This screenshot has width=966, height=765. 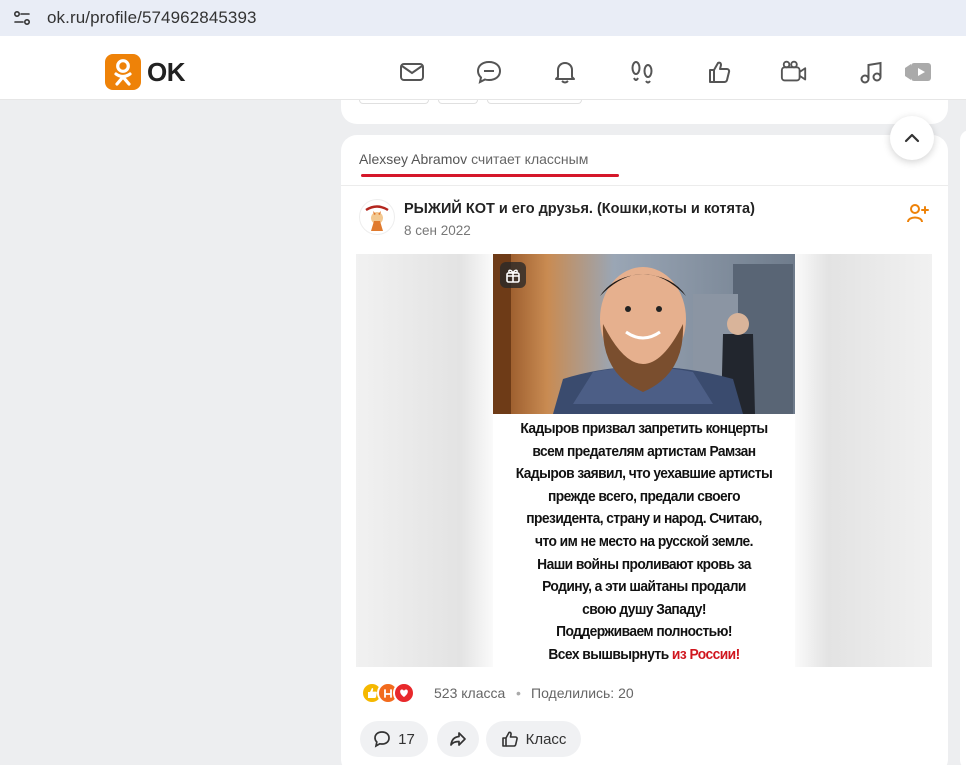 I want to click on ok-logo-icon, so click(x=123, y=72).